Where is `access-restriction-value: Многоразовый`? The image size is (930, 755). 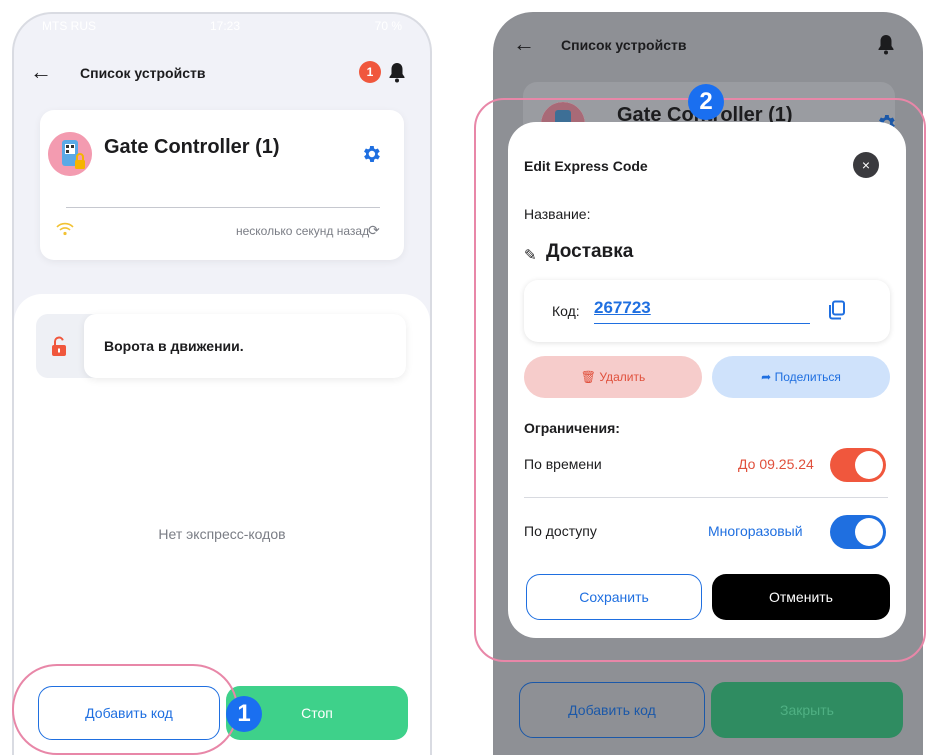
access-restriction-value: Многоразовый is located at coordinates (755, 531).